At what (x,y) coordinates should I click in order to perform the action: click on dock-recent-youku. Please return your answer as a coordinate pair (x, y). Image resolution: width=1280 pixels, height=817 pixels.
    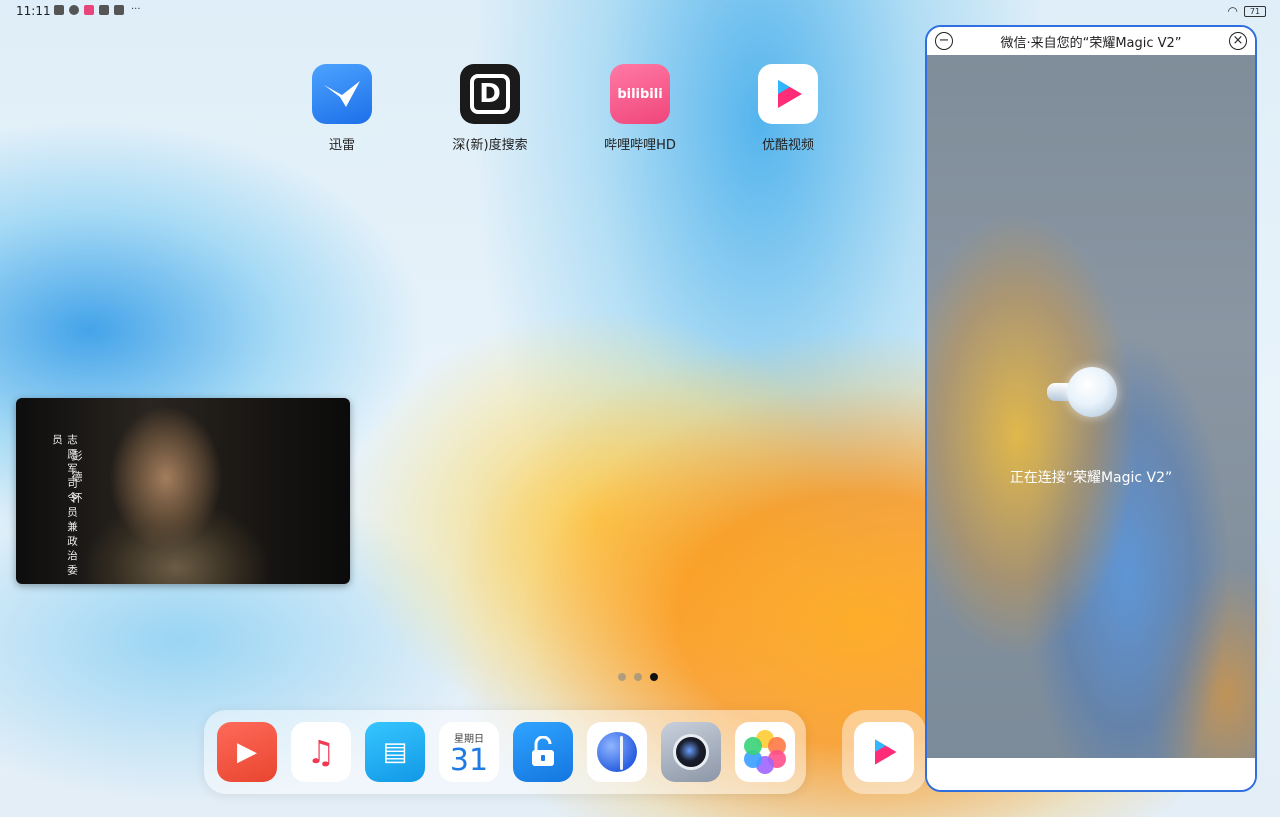
    Looking at the image, I should click on (884, 752).